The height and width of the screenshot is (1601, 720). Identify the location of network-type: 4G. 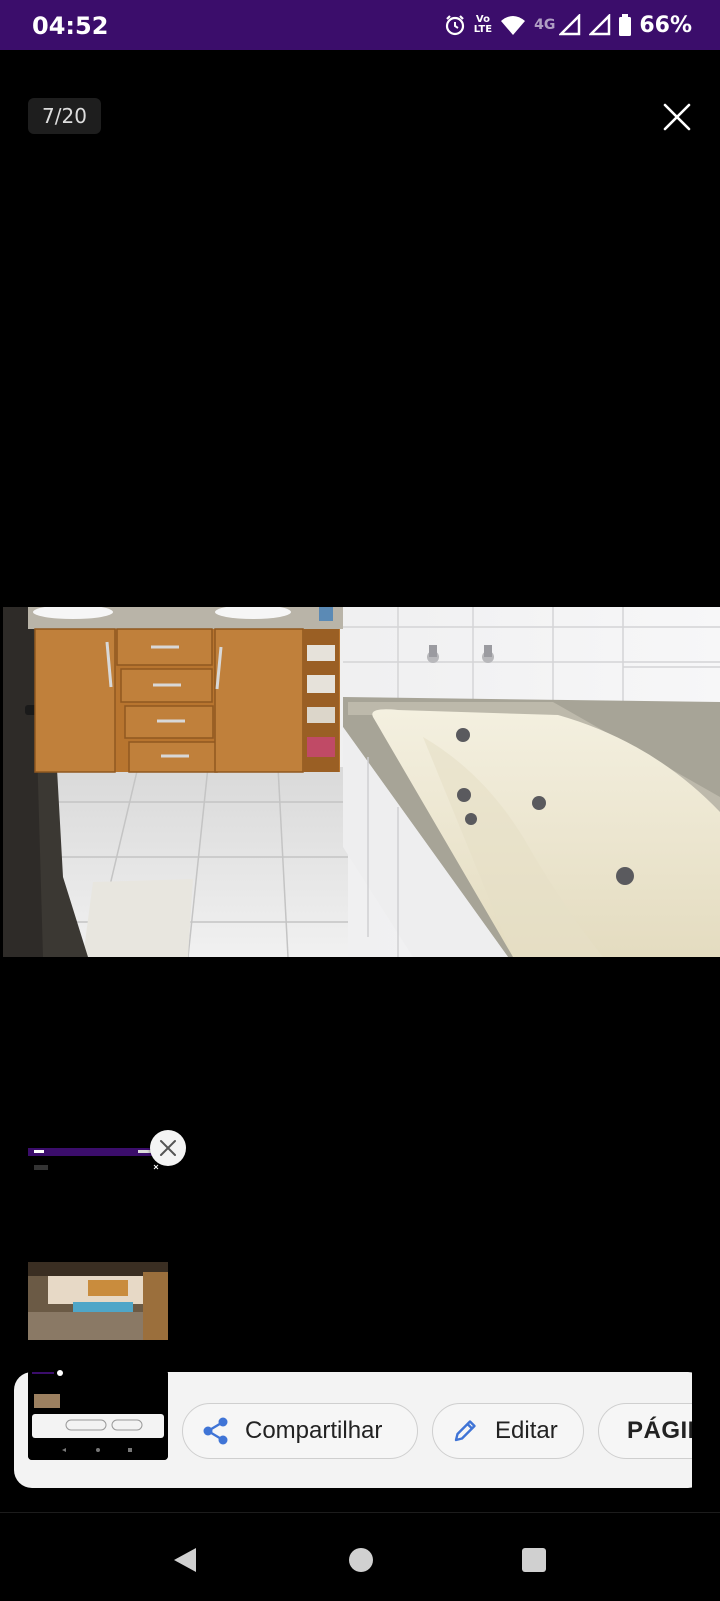
(545, 25).